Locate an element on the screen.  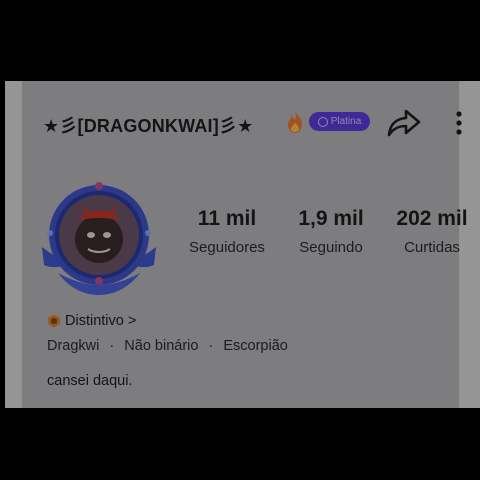
chevron-right-icon: > is located at coordinates (132, 321).